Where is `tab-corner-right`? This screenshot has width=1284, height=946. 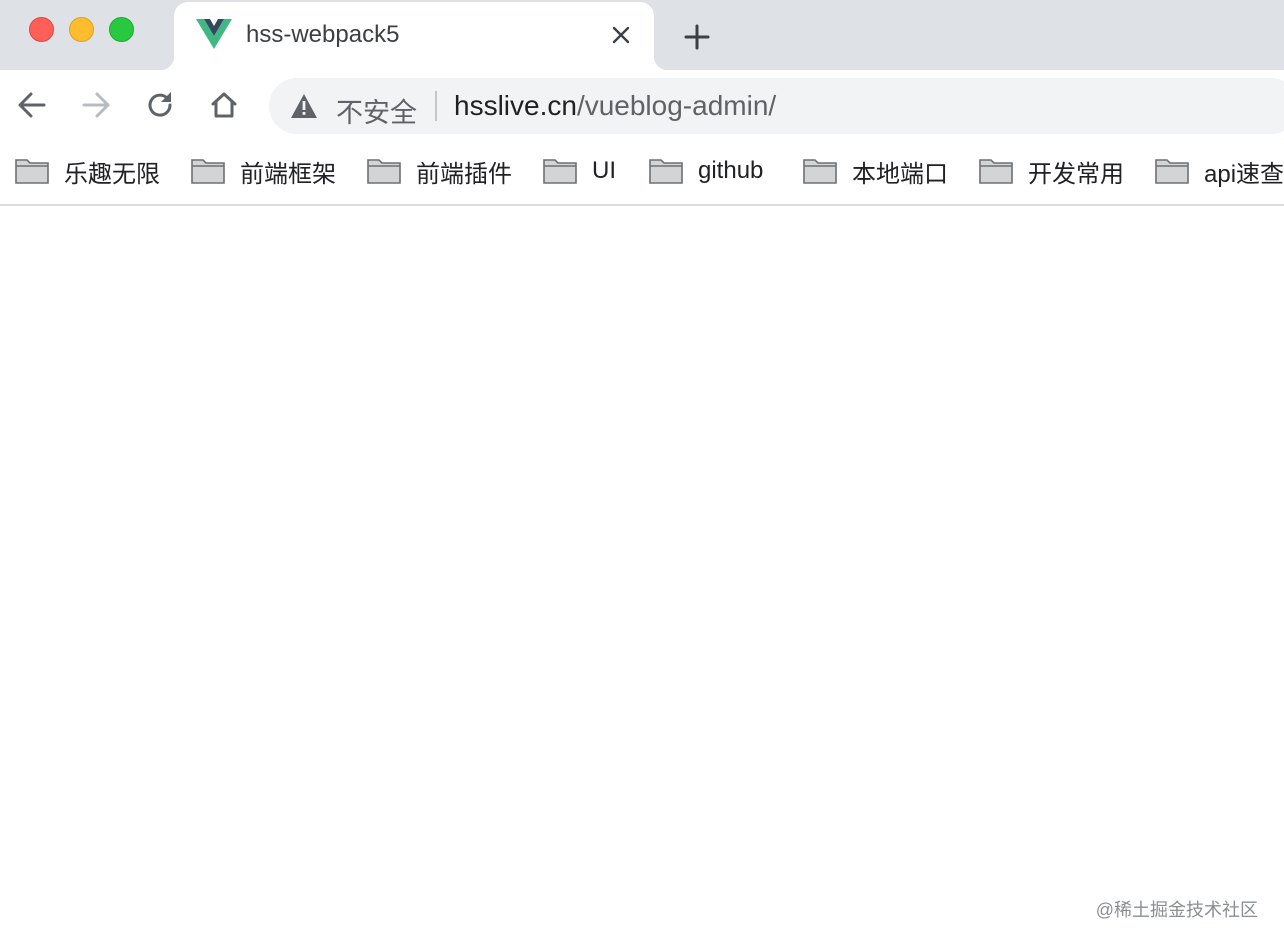 tab-corner-right is located at coordinates (661, 63).